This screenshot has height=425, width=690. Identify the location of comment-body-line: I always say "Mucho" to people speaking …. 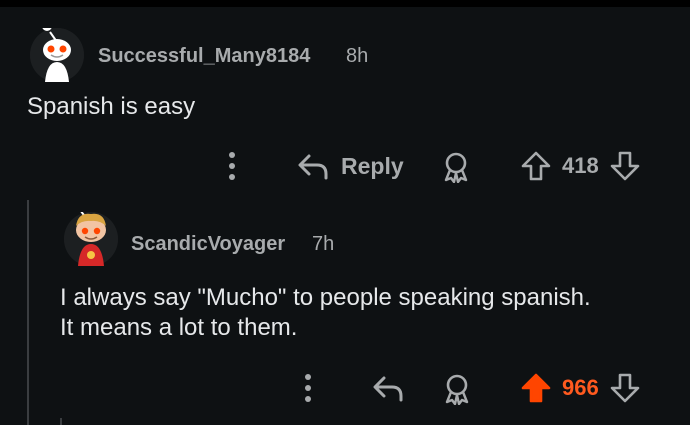
(325, 297).